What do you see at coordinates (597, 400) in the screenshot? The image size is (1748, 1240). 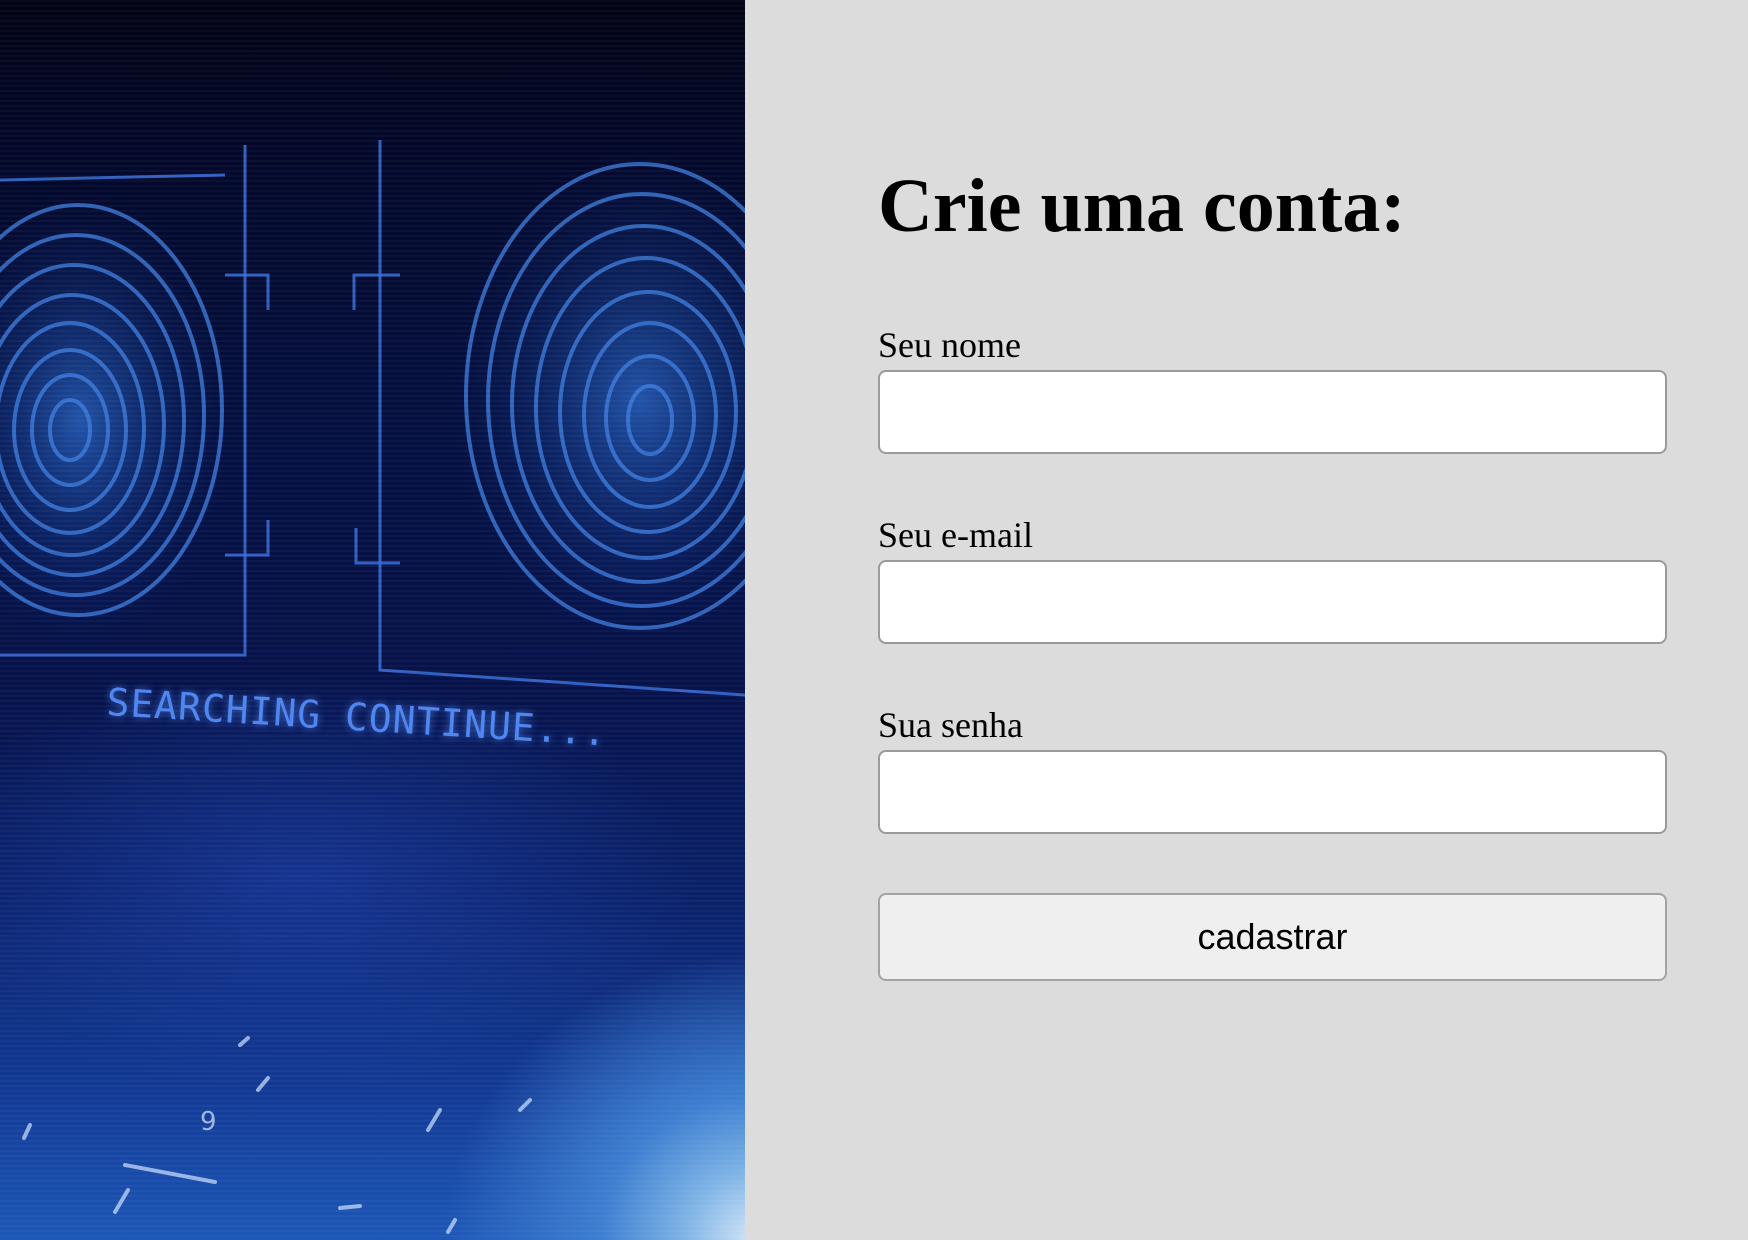 I see `fingerprint-right` at bounding box center [597, 400].